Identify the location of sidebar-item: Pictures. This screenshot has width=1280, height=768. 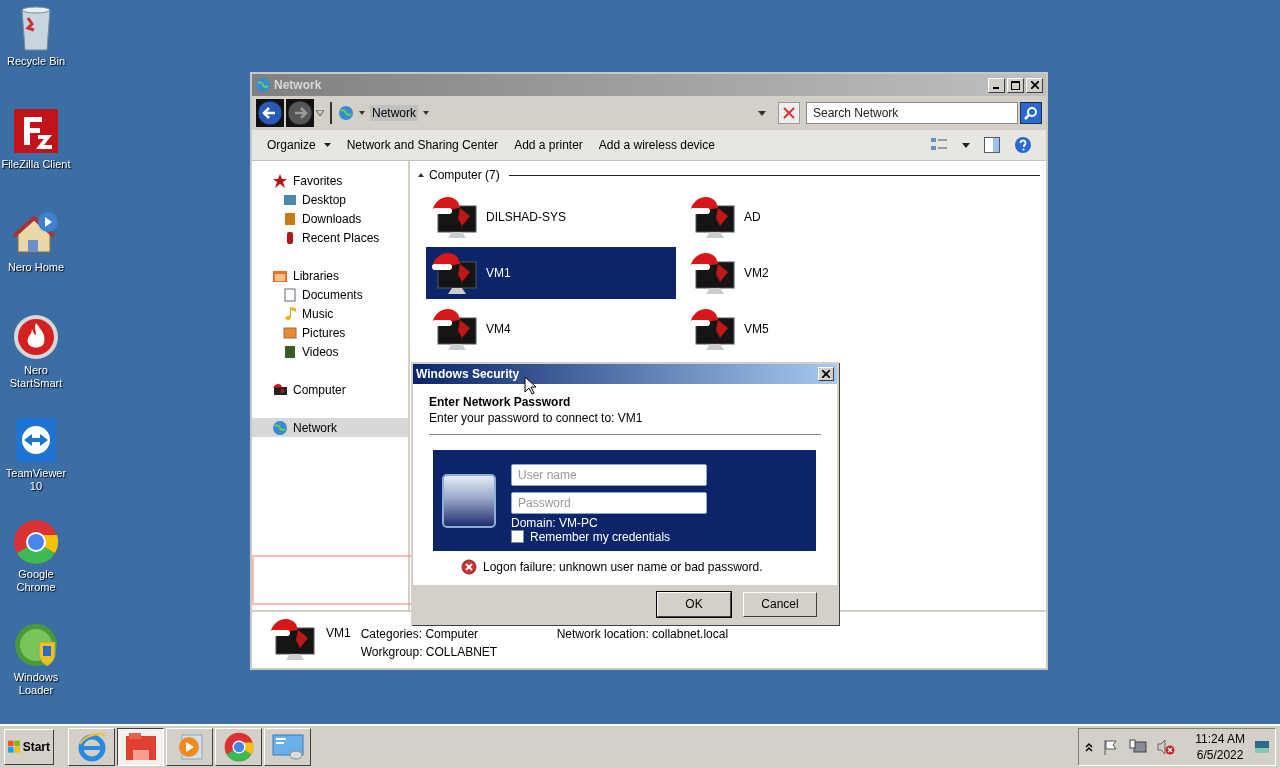
(330, 332).